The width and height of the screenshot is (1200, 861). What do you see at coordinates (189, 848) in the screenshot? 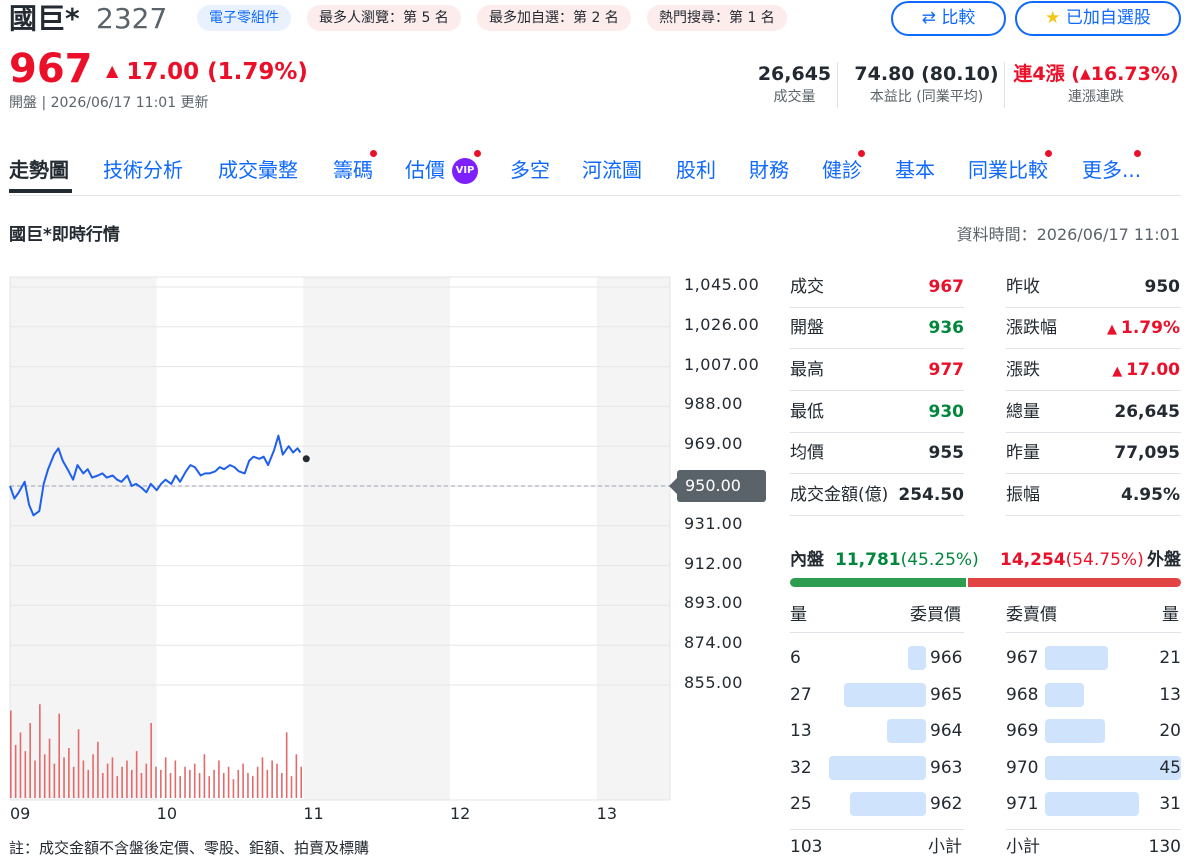
I see `footnote: 註：成交金額不含盤後定價、零股、鉅額、拍賣及標購` at bounding box center [189, 848].